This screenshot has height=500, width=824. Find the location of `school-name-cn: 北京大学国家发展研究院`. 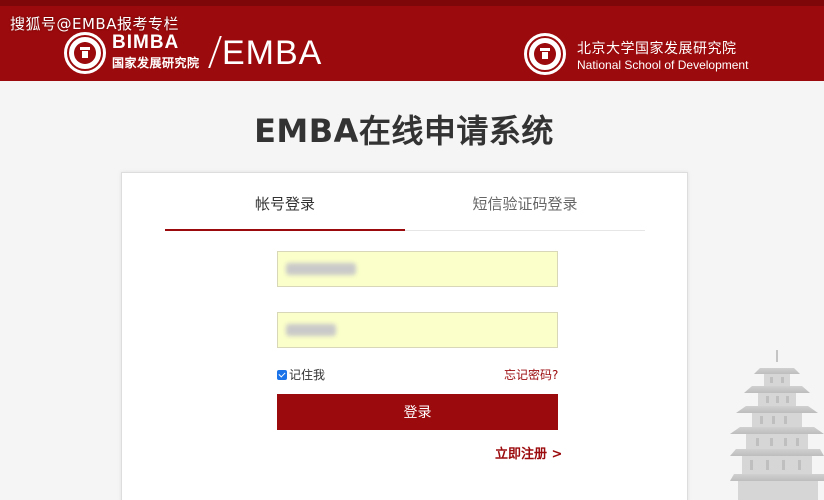

school-name-cn: 北京大学国家发展研究院 is located at coordinates (657, 49).